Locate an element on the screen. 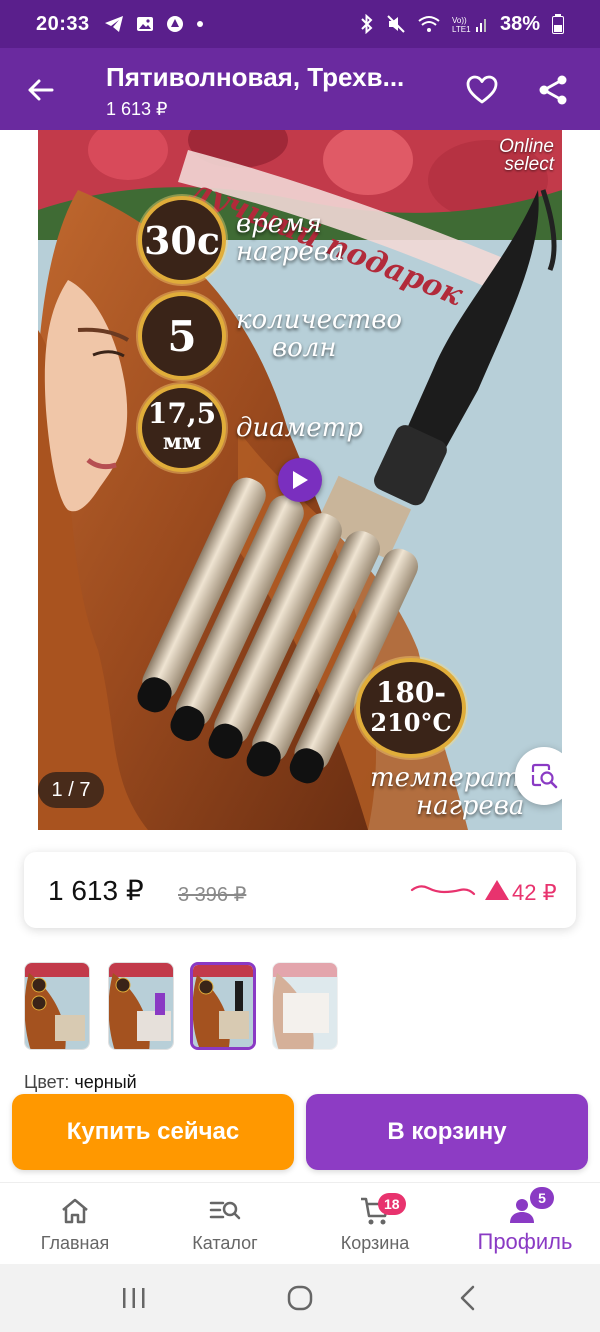  wifi-icon is located at coordinates (429, 24).